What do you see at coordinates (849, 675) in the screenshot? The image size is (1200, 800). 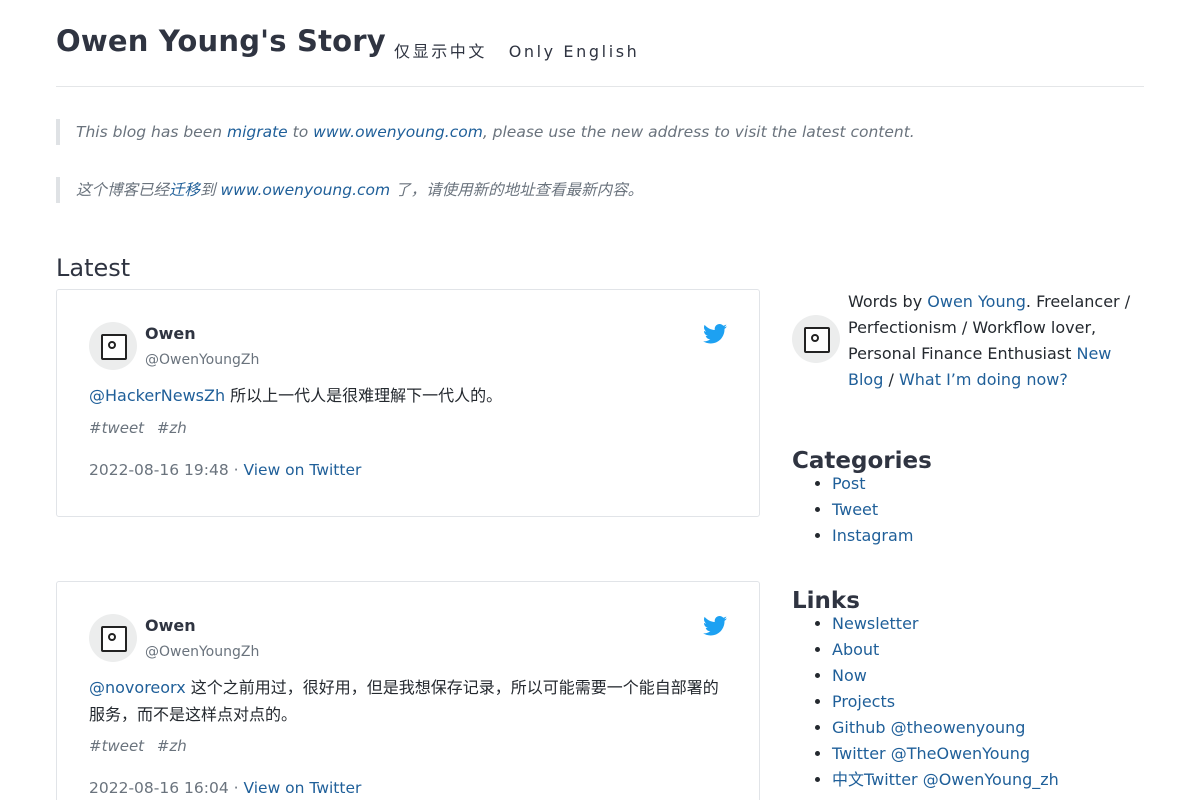 I see `now-page-link: Now` at bounding box center [849, 675].